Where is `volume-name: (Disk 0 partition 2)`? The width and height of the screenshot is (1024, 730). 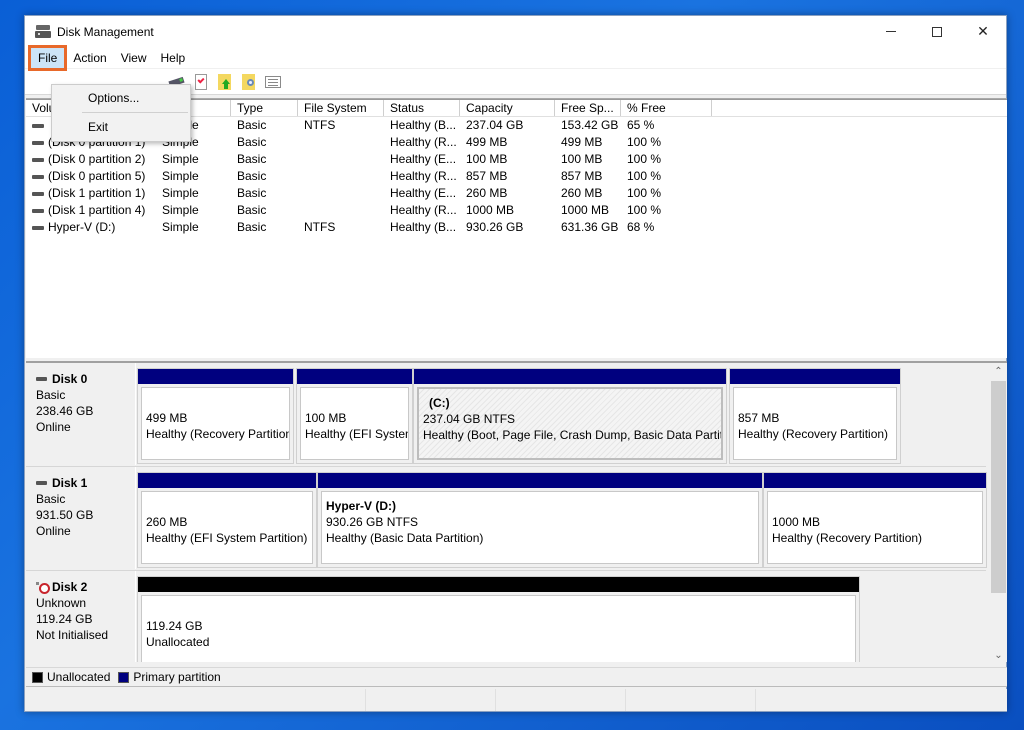
volume-name: (Disk 0 partition 2) is located at coordinates (97, 159).